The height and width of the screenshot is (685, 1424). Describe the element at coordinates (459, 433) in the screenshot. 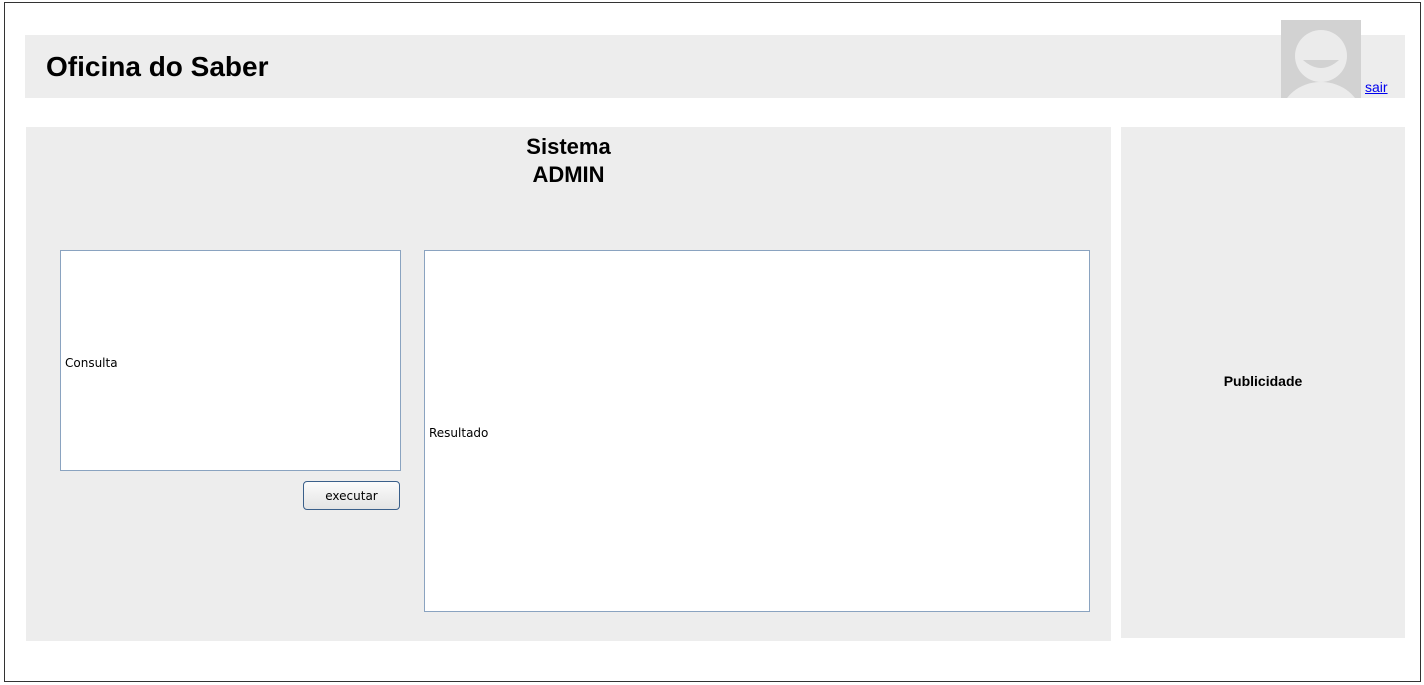

I see `result-label: Resultado` at that location.